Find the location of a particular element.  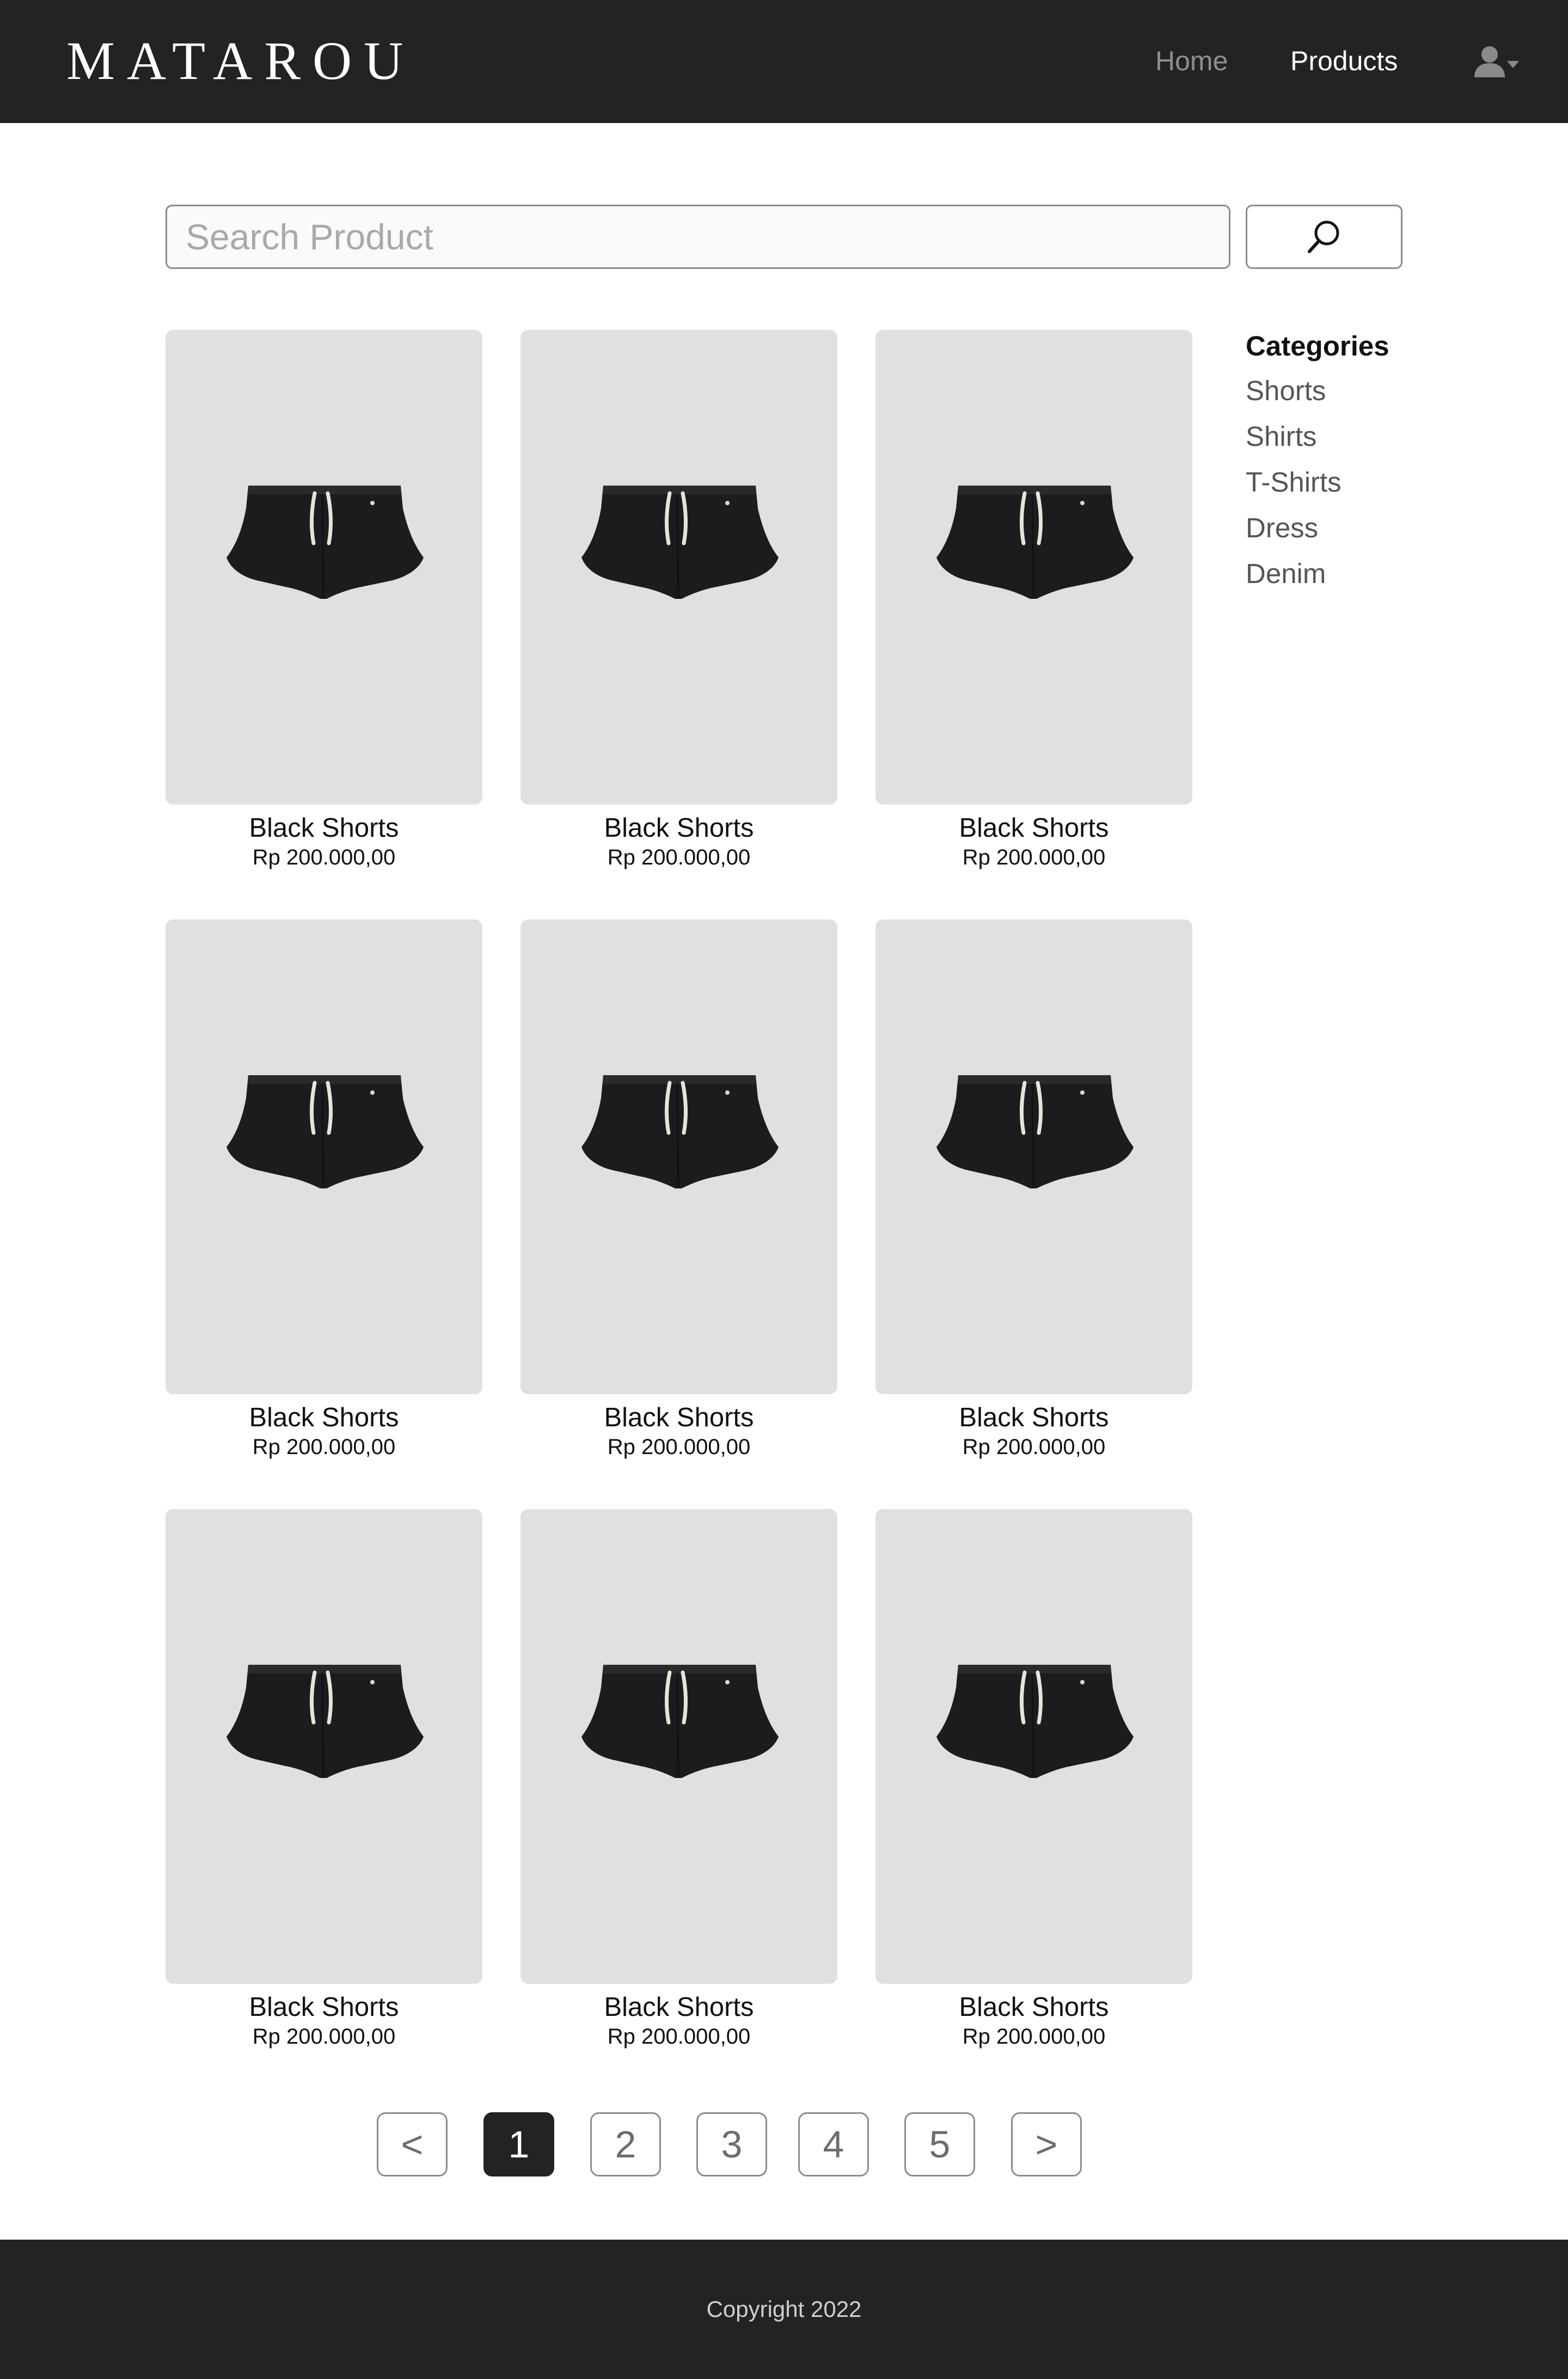

category-dress: Dress is located at coordinates (1387, 528).